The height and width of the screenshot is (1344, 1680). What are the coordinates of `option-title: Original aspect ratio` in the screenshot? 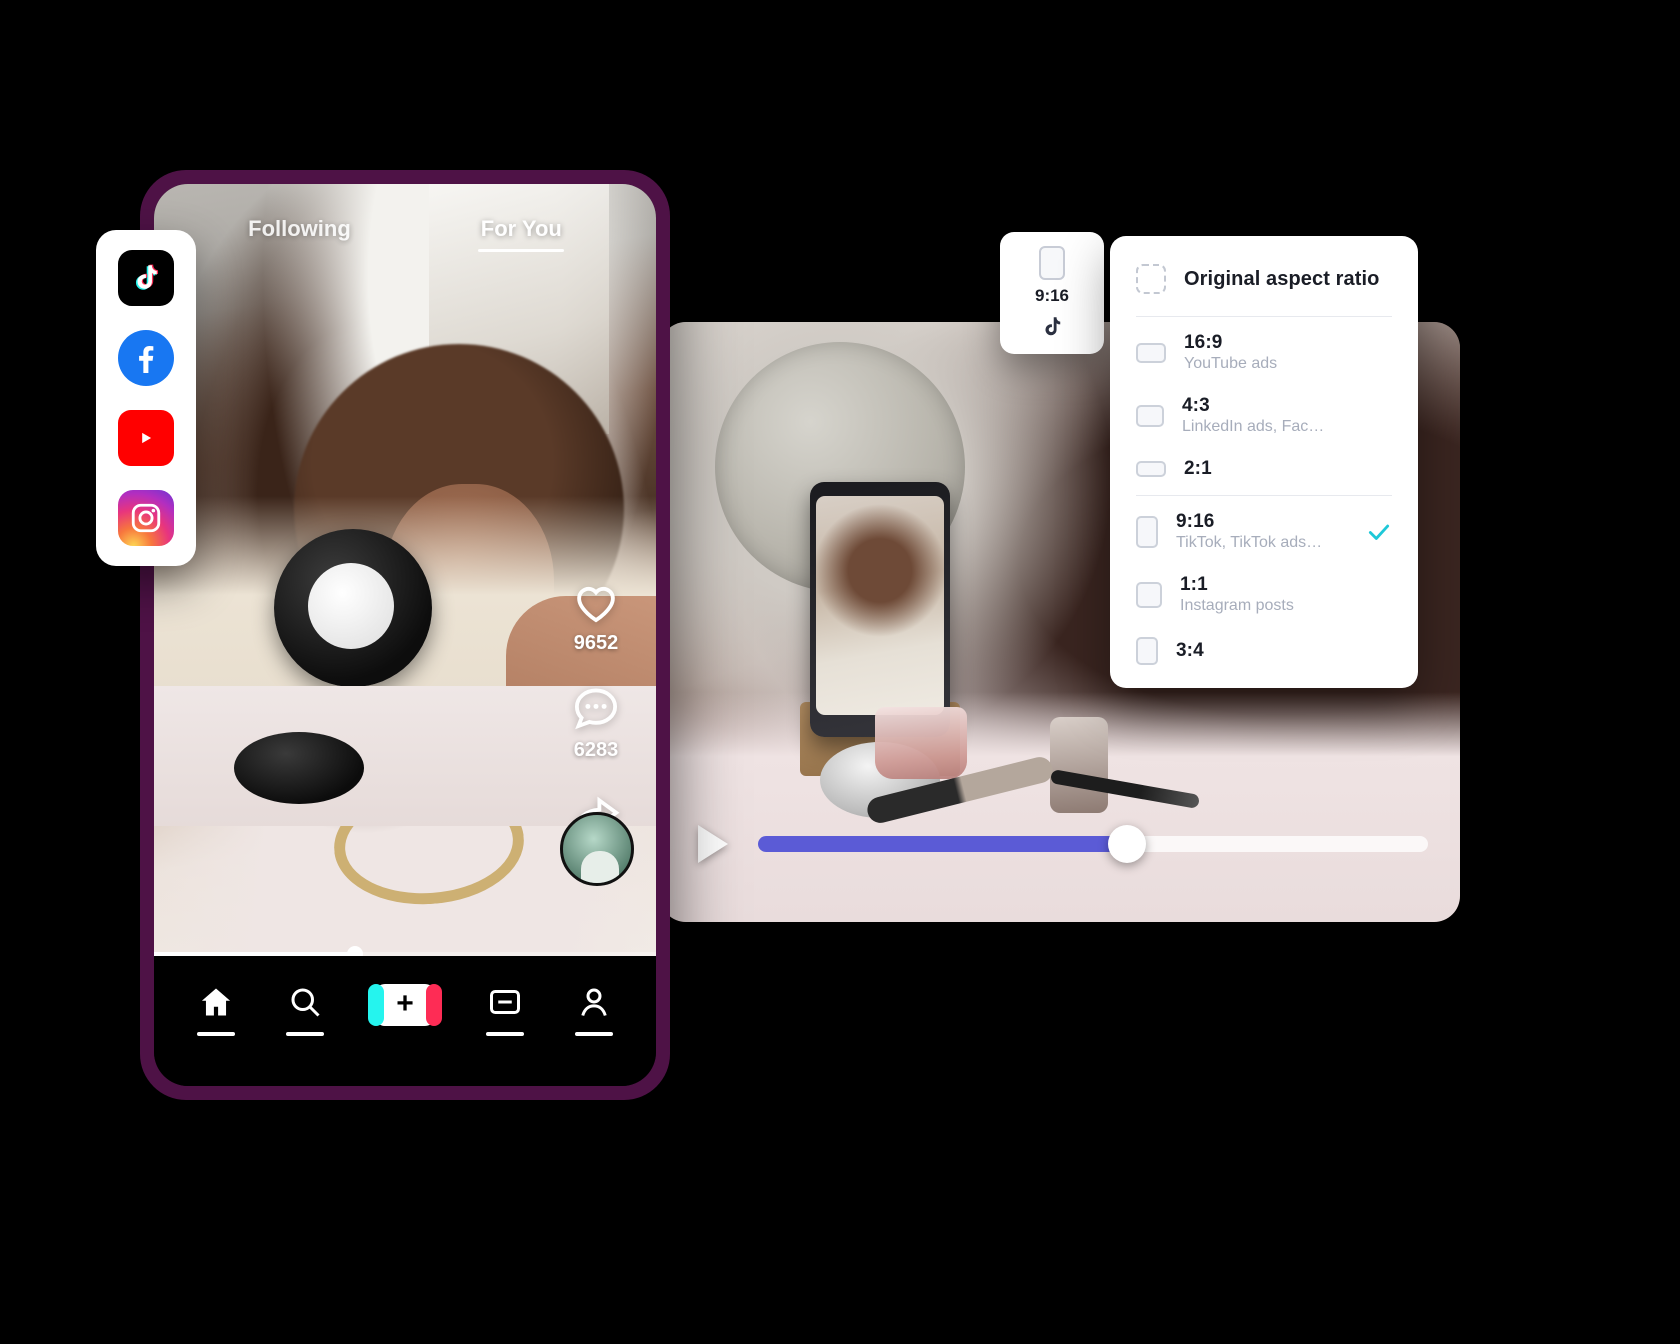 It's located at (1282, 278).